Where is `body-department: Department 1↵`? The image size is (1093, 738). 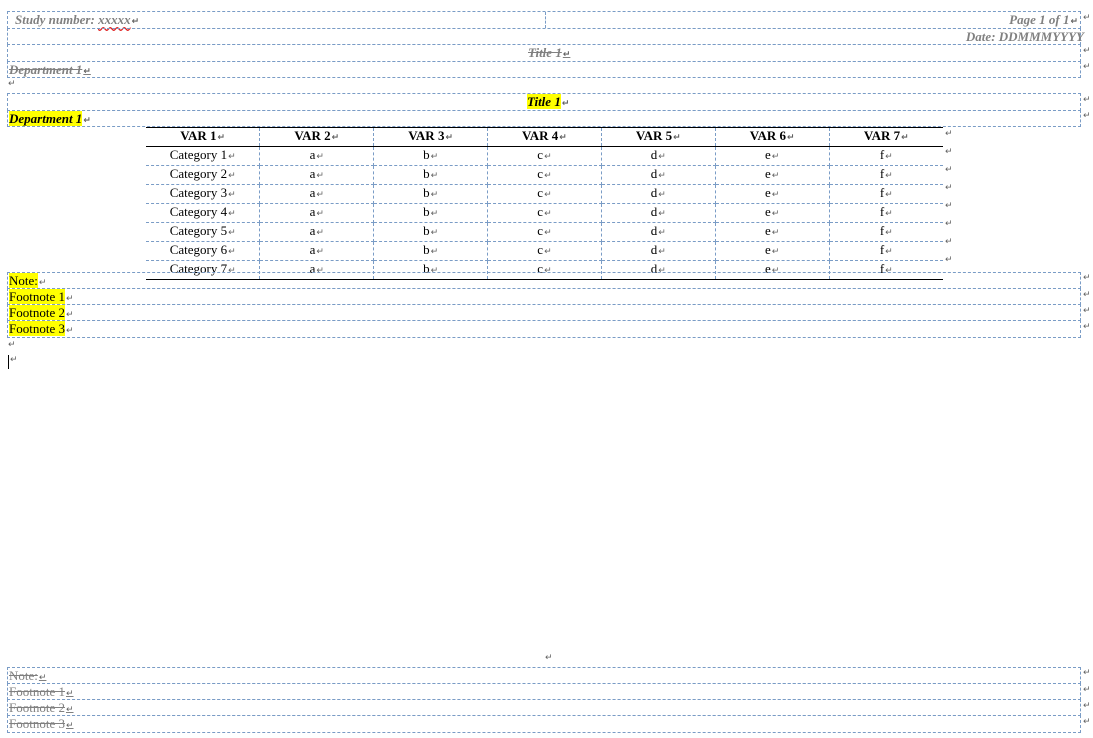
body-department: Department 1↵ is located at coordinates (50, 118).